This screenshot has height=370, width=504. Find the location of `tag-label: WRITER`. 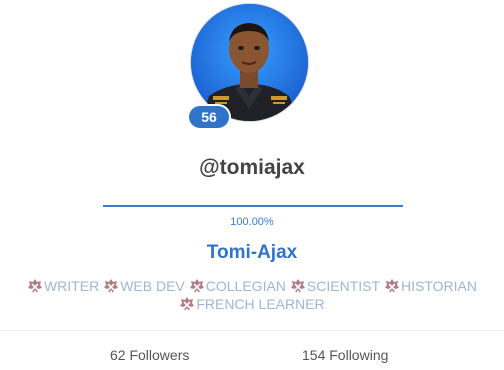

tag-label: WRITER is located at coordinates (71, 286).